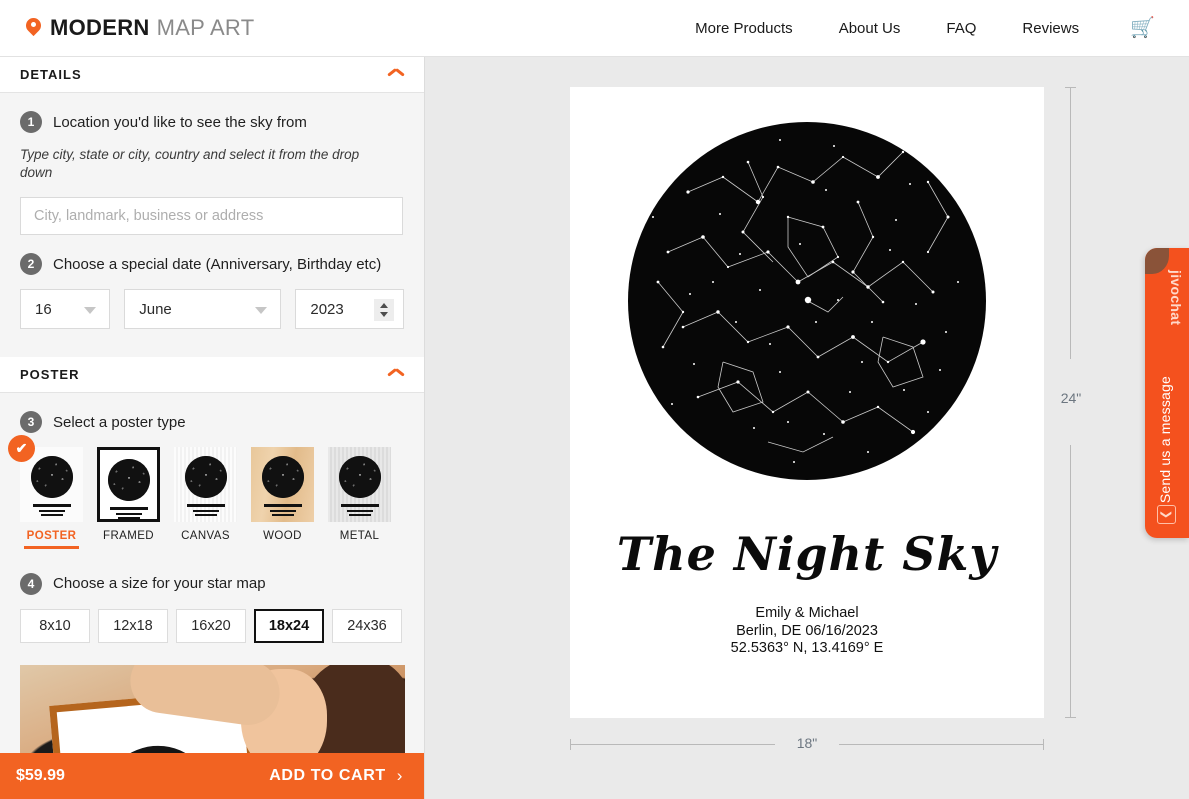 This screenshot has width=1189, height=799. I want to click on step-4-badge: 4, so click(31, 583).